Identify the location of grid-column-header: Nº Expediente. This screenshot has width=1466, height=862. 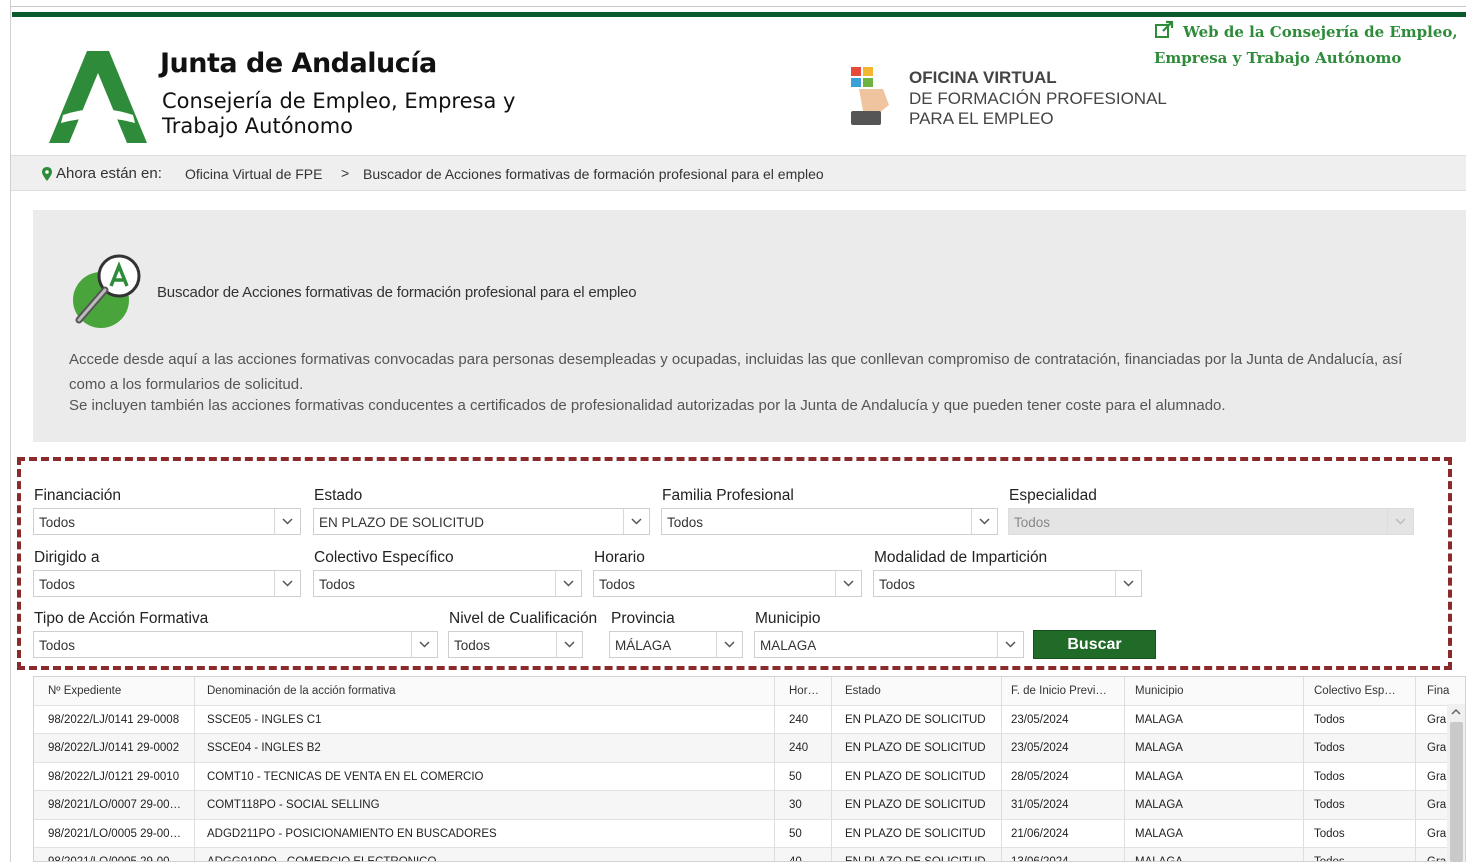
(123, 691).